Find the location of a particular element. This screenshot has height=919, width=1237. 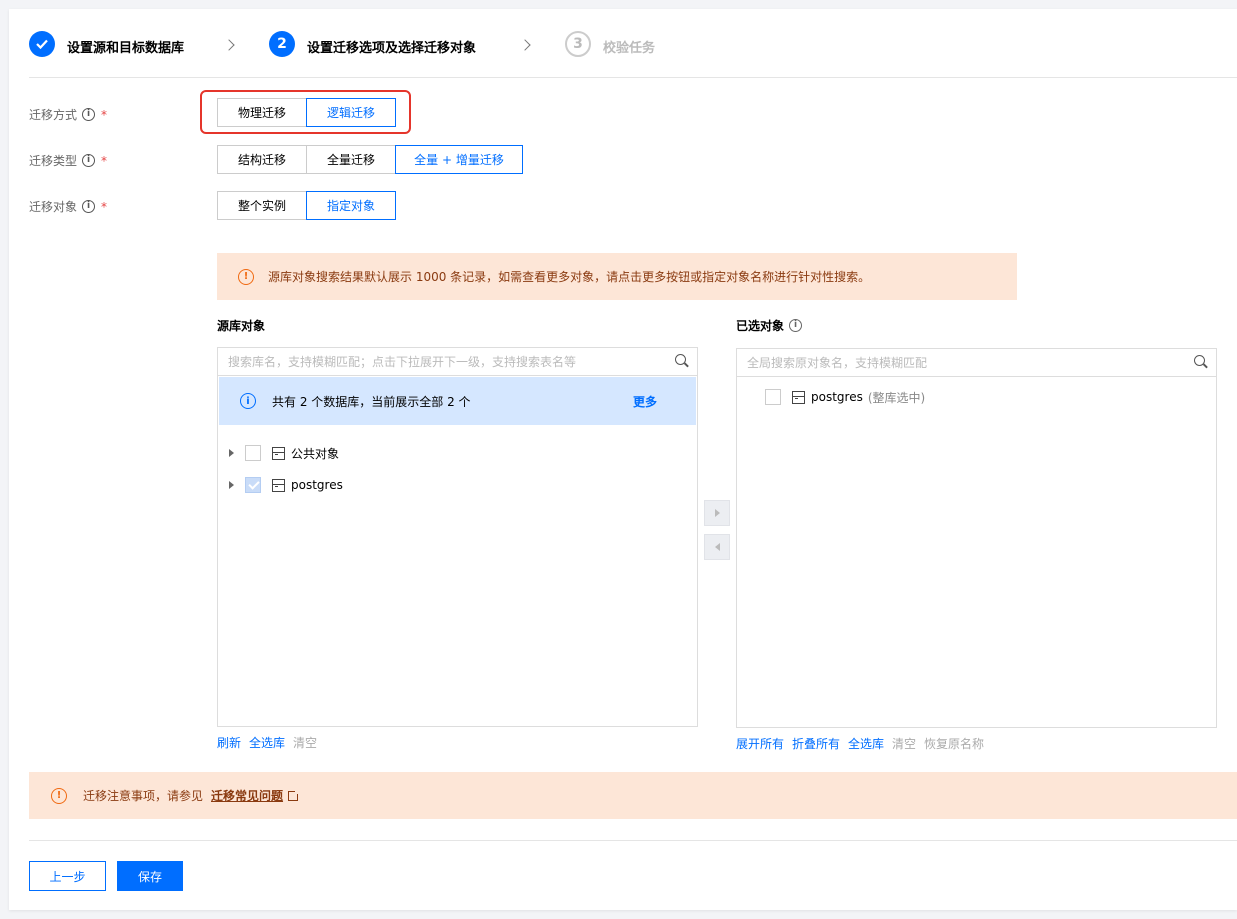

restore-name-link: 恢复原名称 is located at coordinates (954, 744).